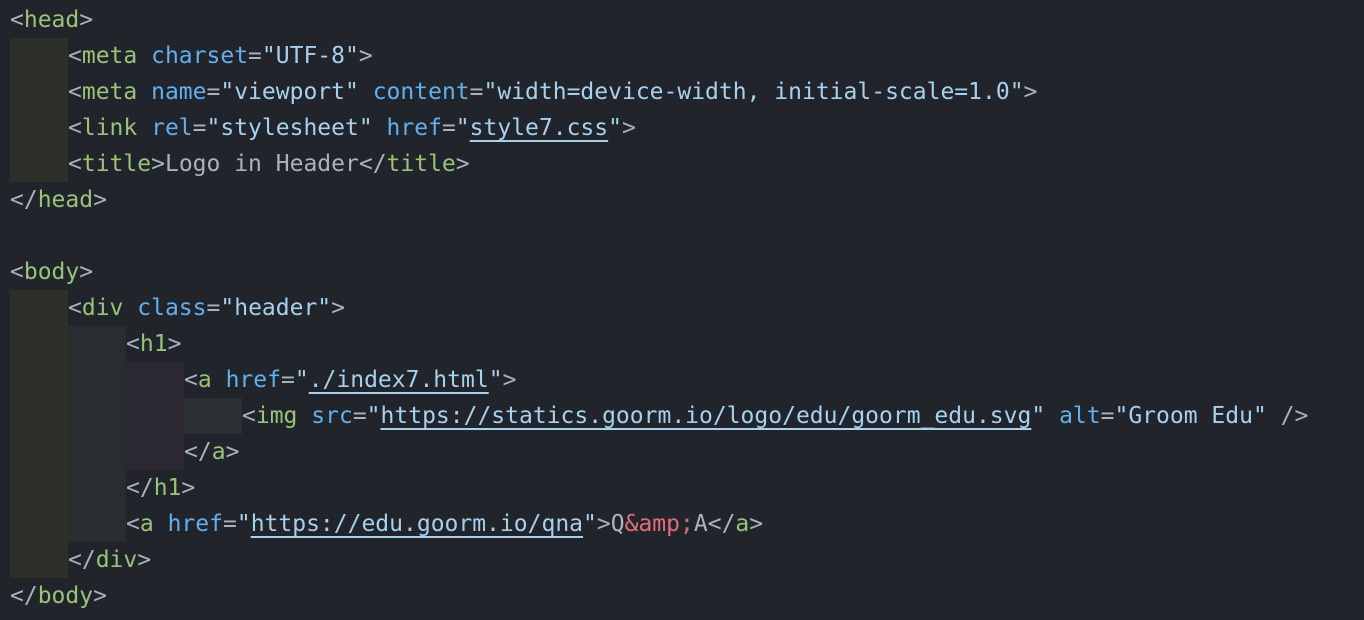 The image size is (1364, 620). Describe the element at coordinates (65, 596) in the screenshot. I see `code-token-tag: body` at that location.